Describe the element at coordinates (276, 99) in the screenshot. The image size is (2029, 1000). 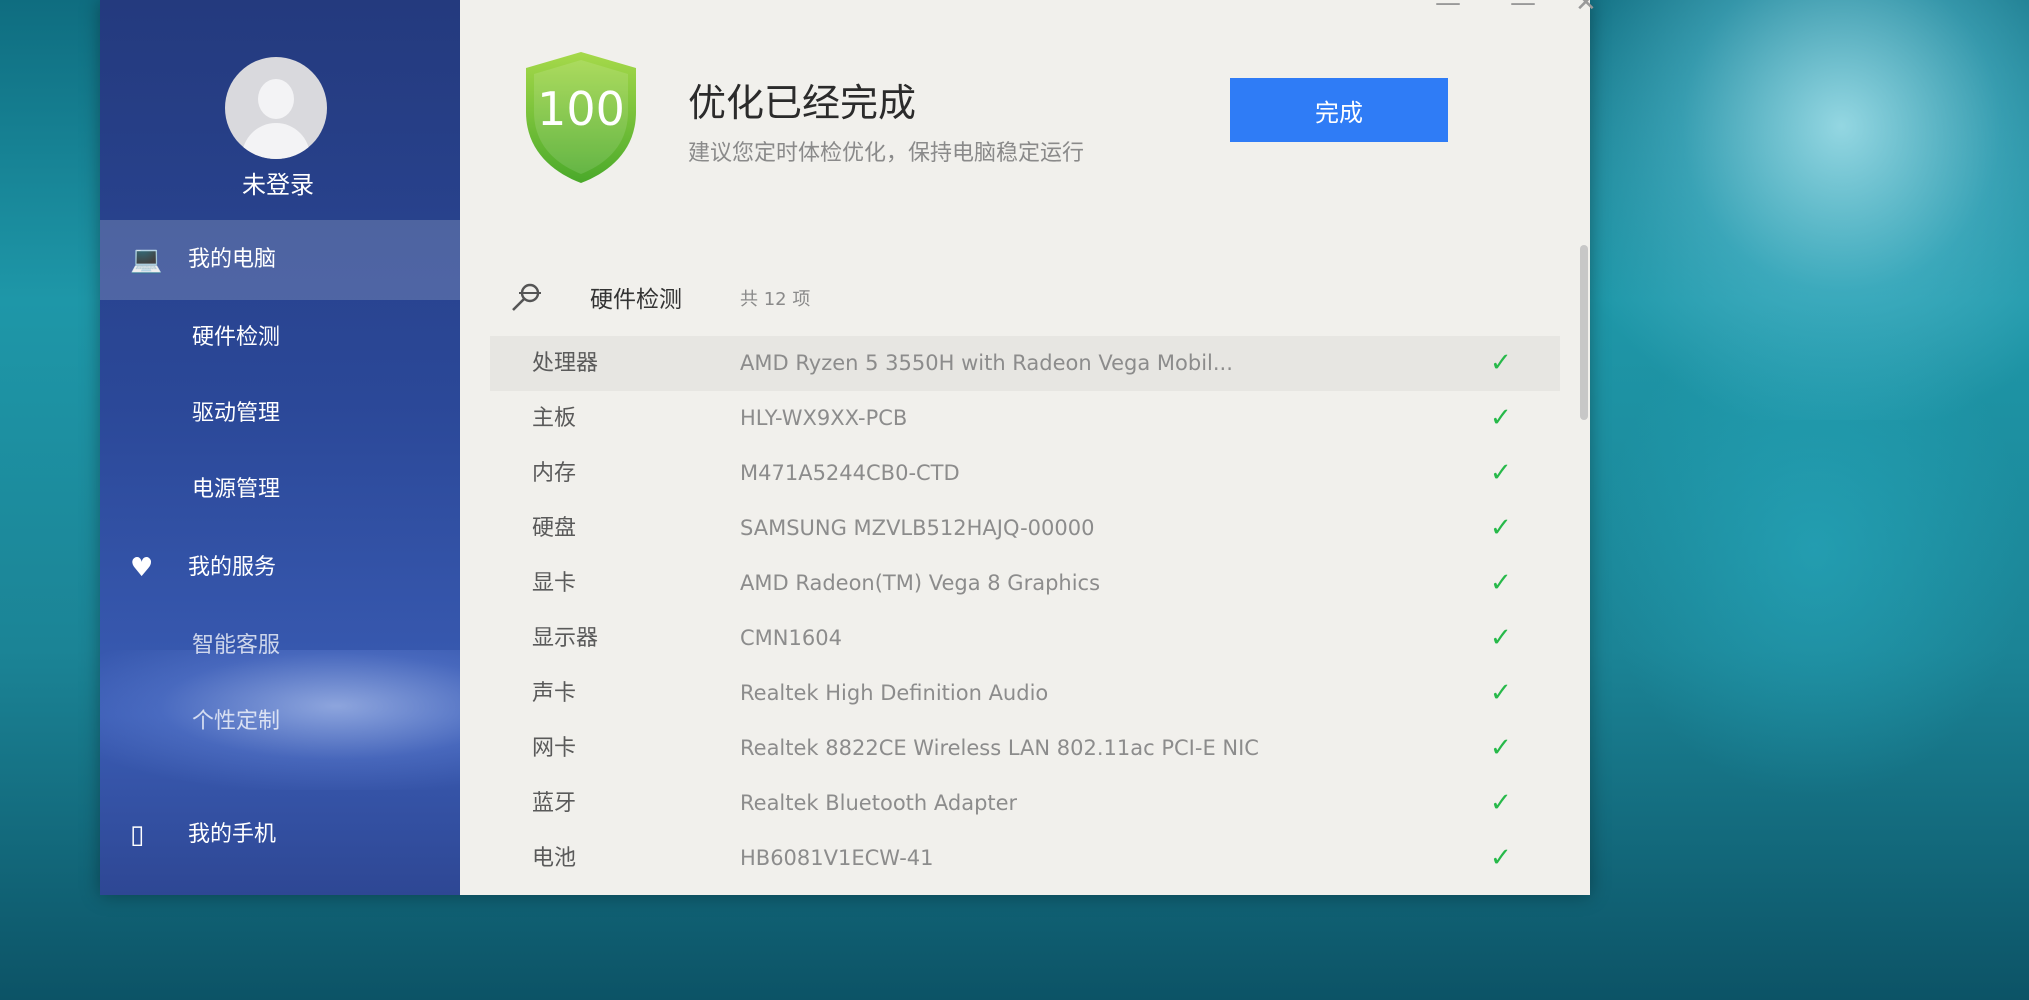
I see `avatar-head-shape` at that location.